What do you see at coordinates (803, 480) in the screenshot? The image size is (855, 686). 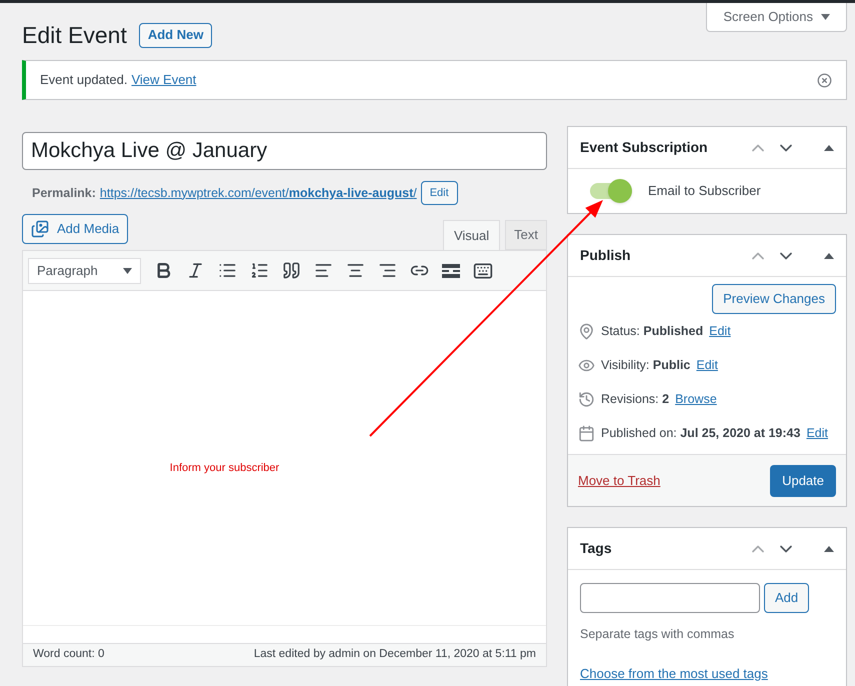 I see `update-button: Update` at bounding box center [803, 480].